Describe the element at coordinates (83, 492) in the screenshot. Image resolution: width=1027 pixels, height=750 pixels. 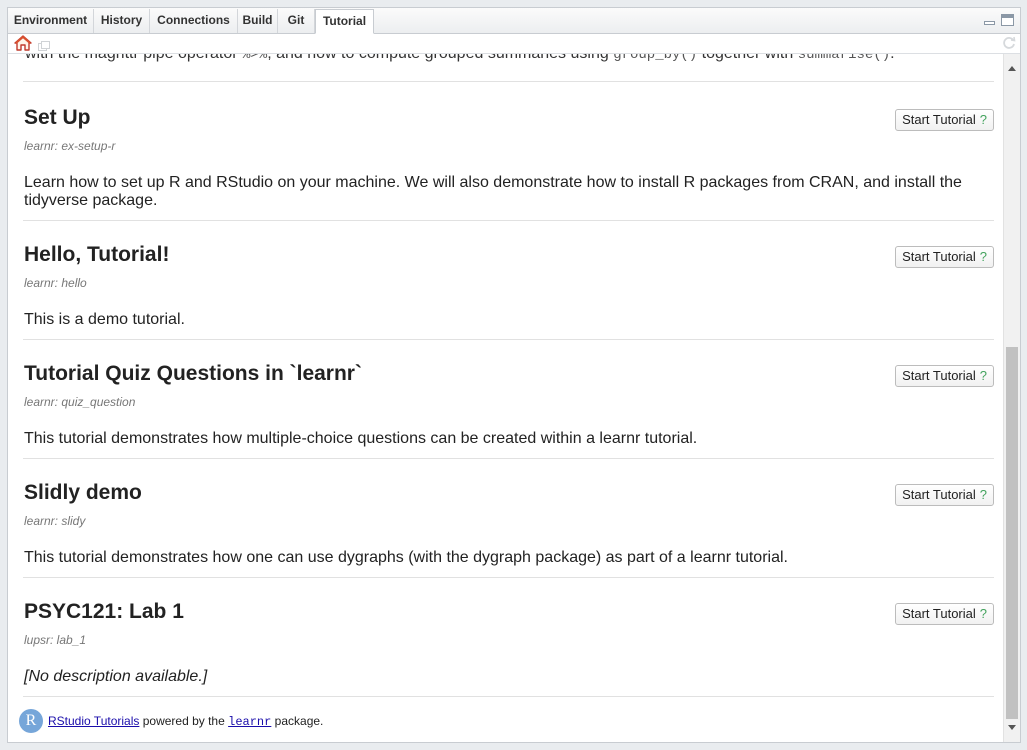
I see `tutorial-title: Slidly demo` at that location.